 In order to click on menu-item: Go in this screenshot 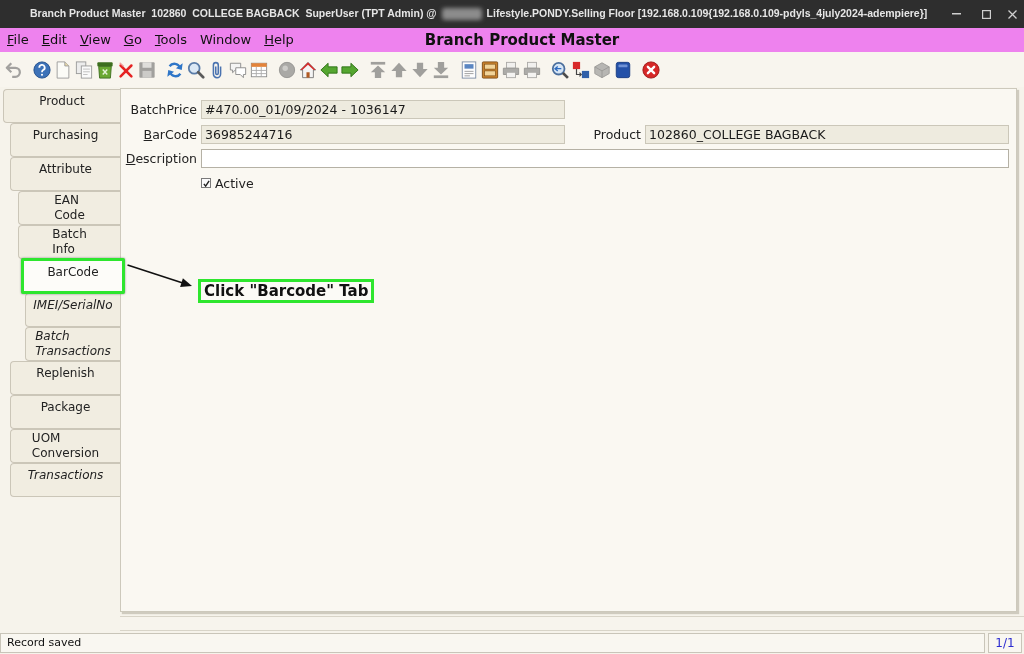, I will do `click(132, 40)`.